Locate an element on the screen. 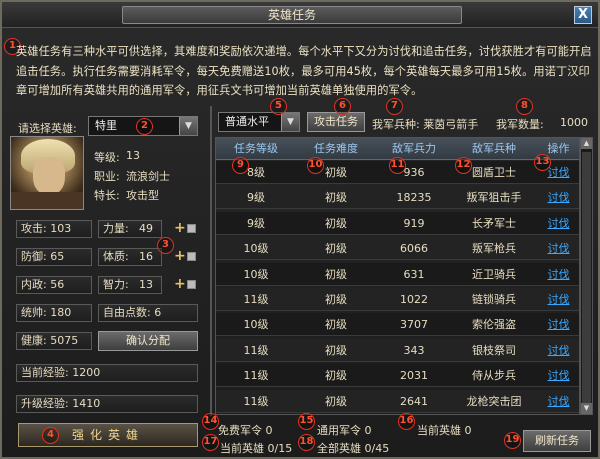 The image size is (600, 459). cell-enemy-type: 侍从步兵 is located at coordinates (494, 376).